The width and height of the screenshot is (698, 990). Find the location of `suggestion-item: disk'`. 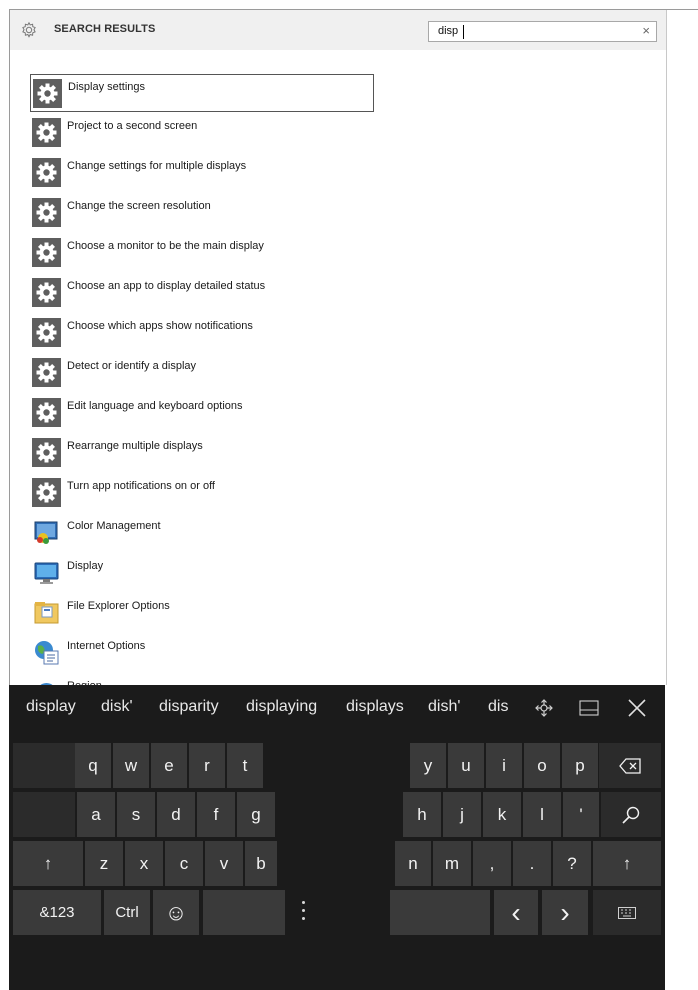

suggestion-item: disk' is located at coordinates (117, 707).